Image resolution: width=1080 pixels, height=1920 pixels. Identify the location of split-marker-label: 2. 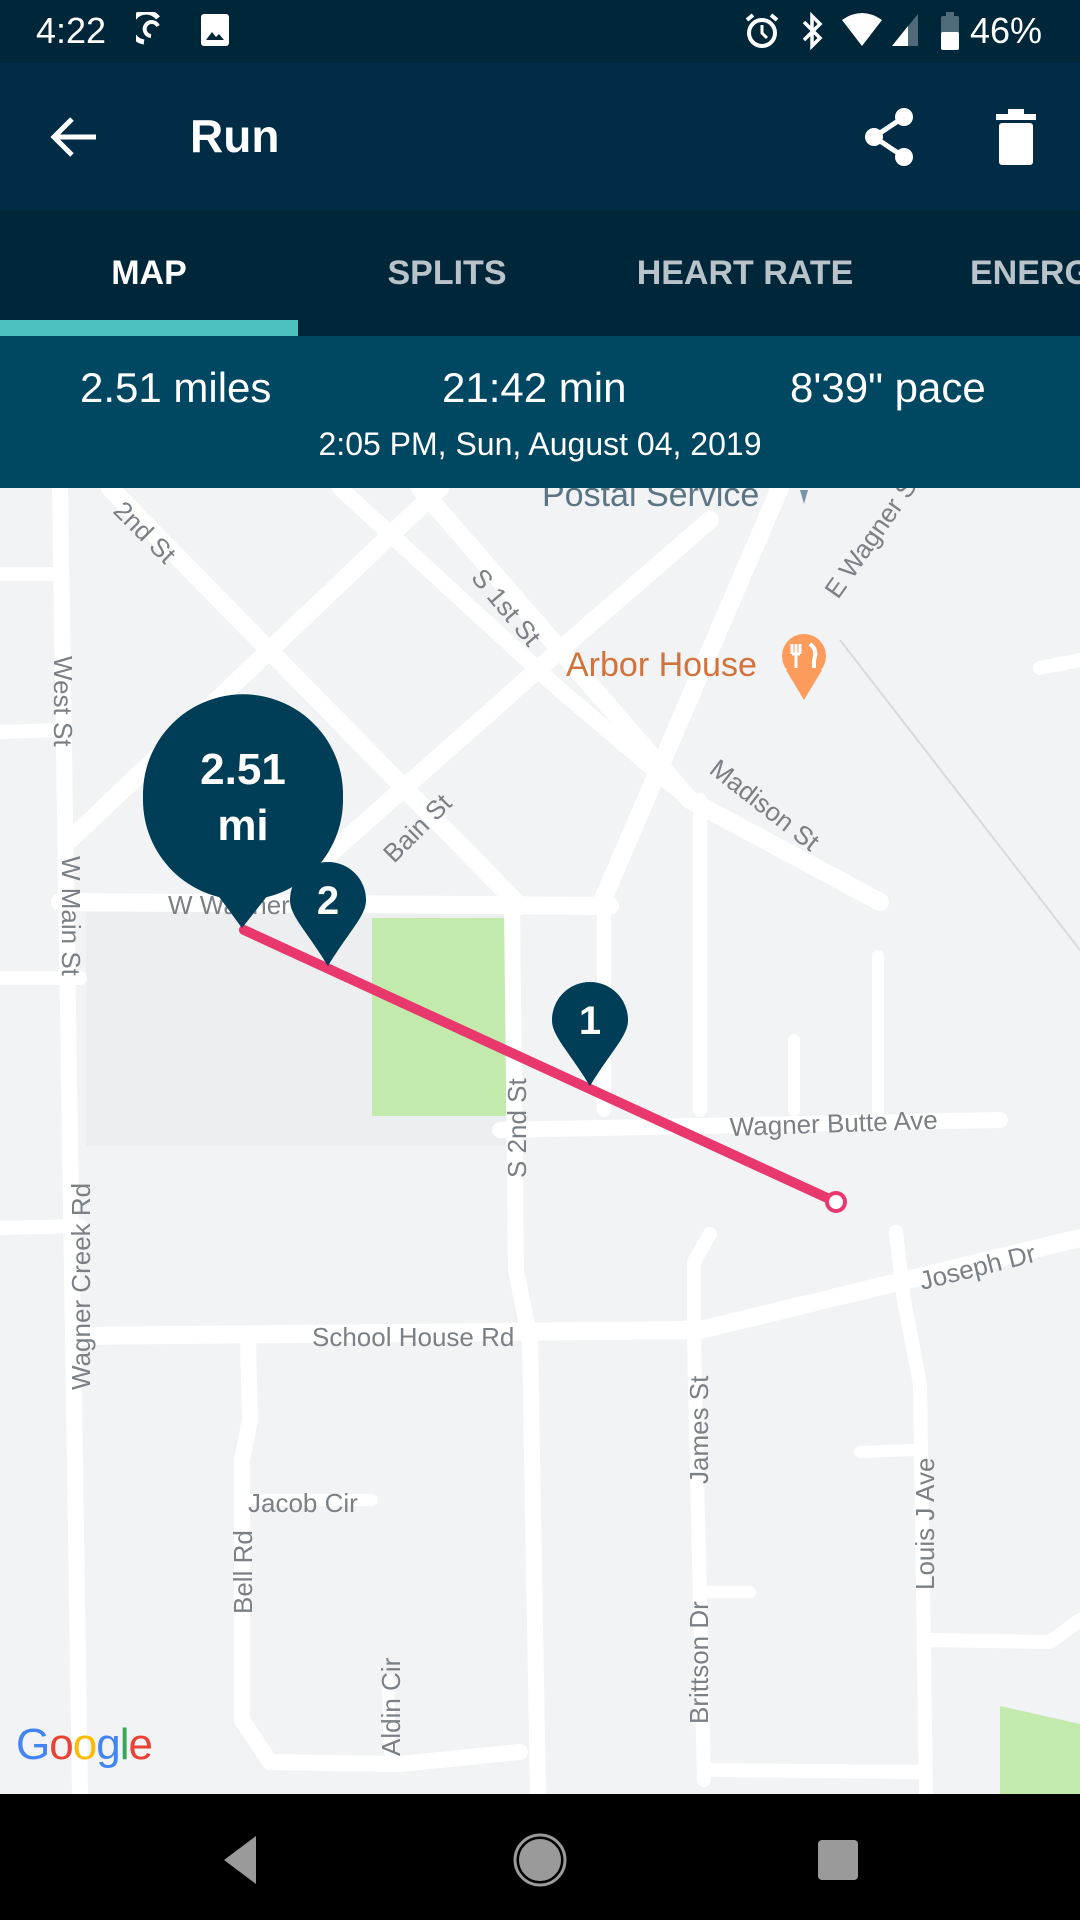
(328, 901).